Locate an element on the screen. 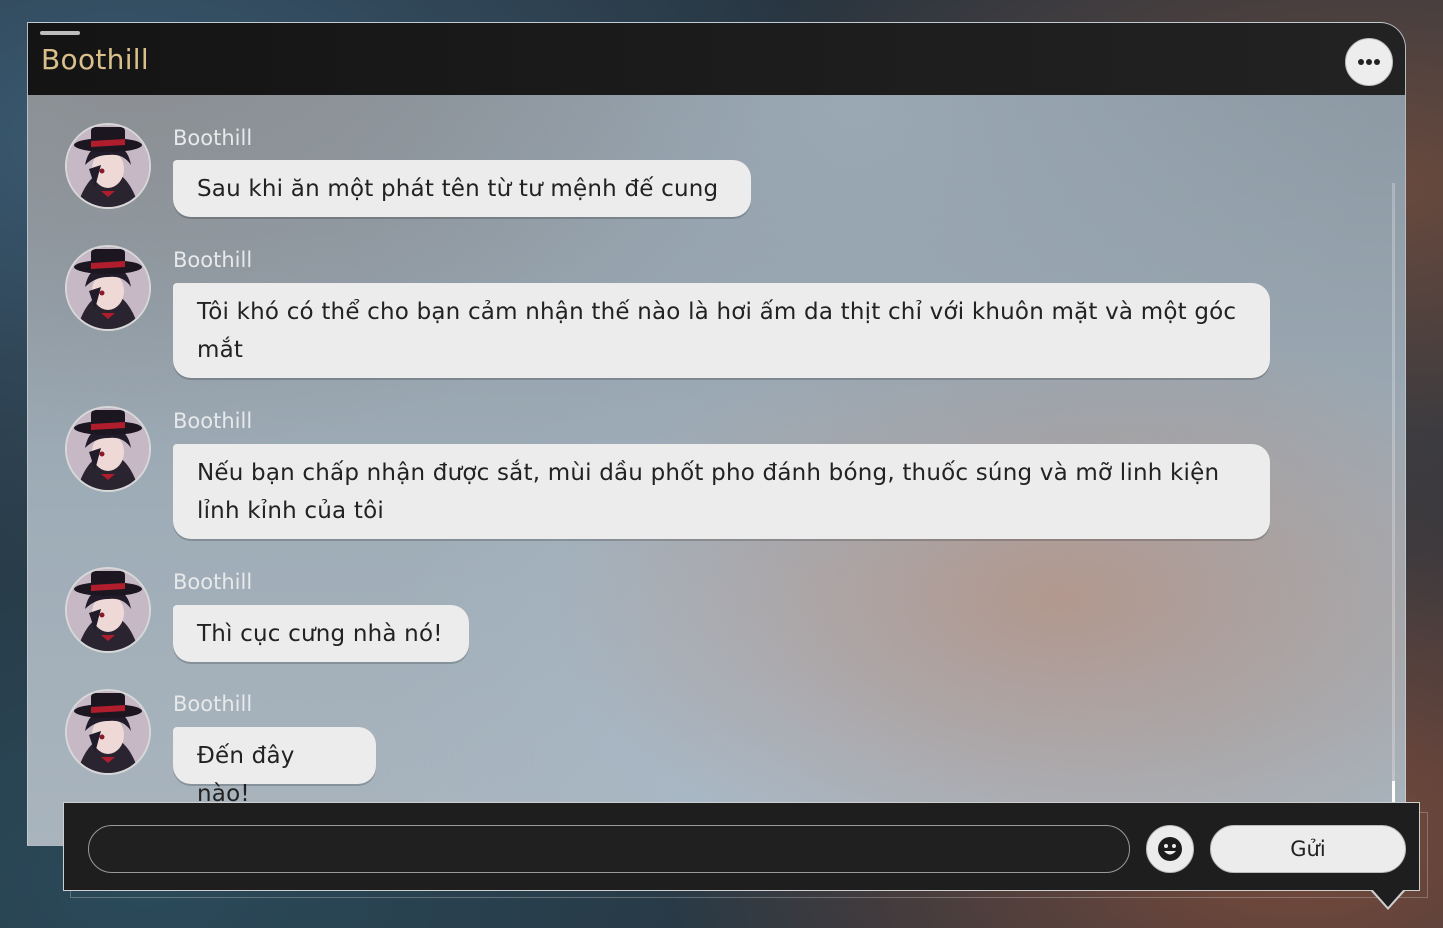  send-button: Gửi is located at coordinates (1308, 849).